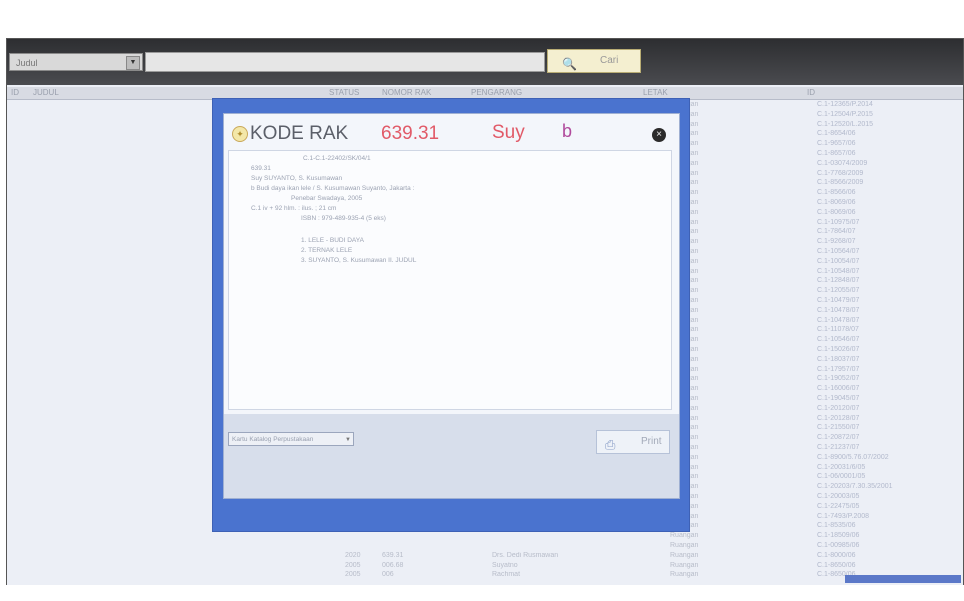 This screenshot has height=601, width=964. I want to click on row-id: C.1-16006/07, so click(838, 389).